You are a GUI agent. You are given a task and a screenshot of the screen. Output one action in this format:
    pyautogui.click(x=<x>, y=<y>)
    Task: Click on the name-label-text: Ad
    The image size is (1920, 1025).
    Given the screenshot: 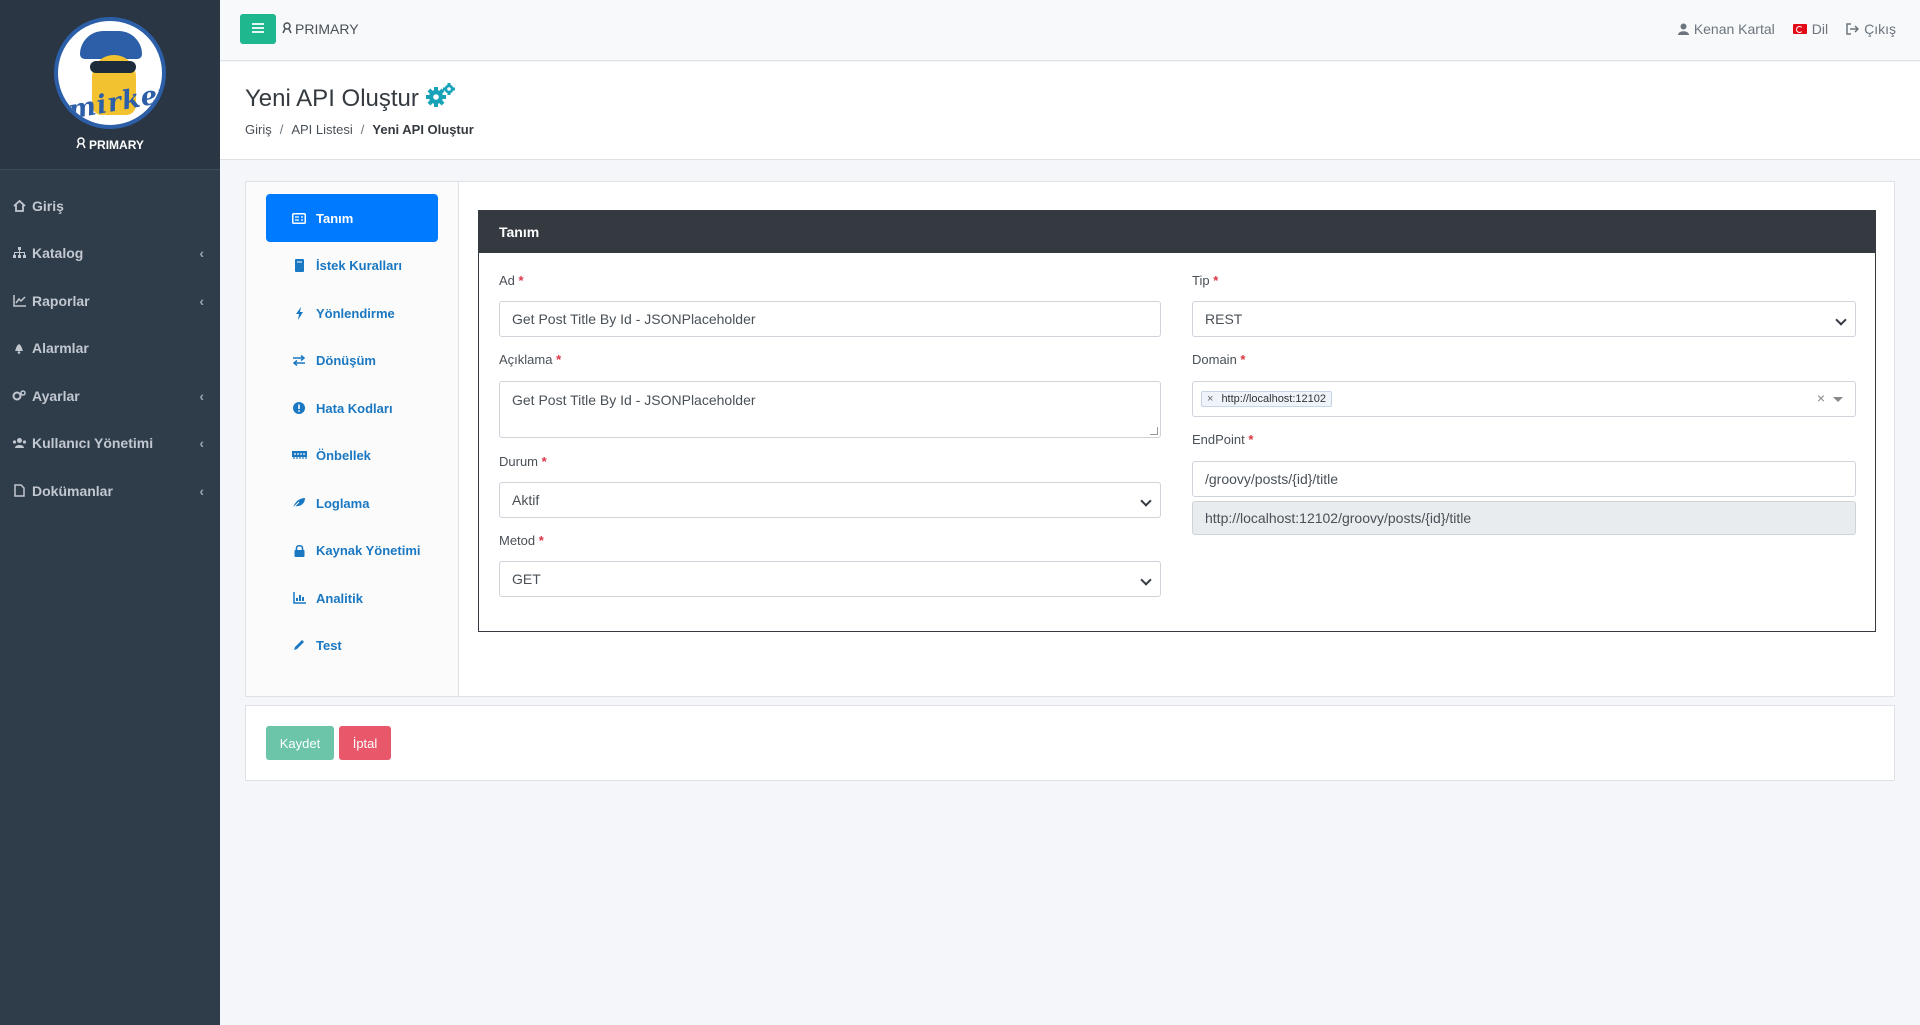 What is the action you would take?
    pyautogui.click(x=507, y=280)
    